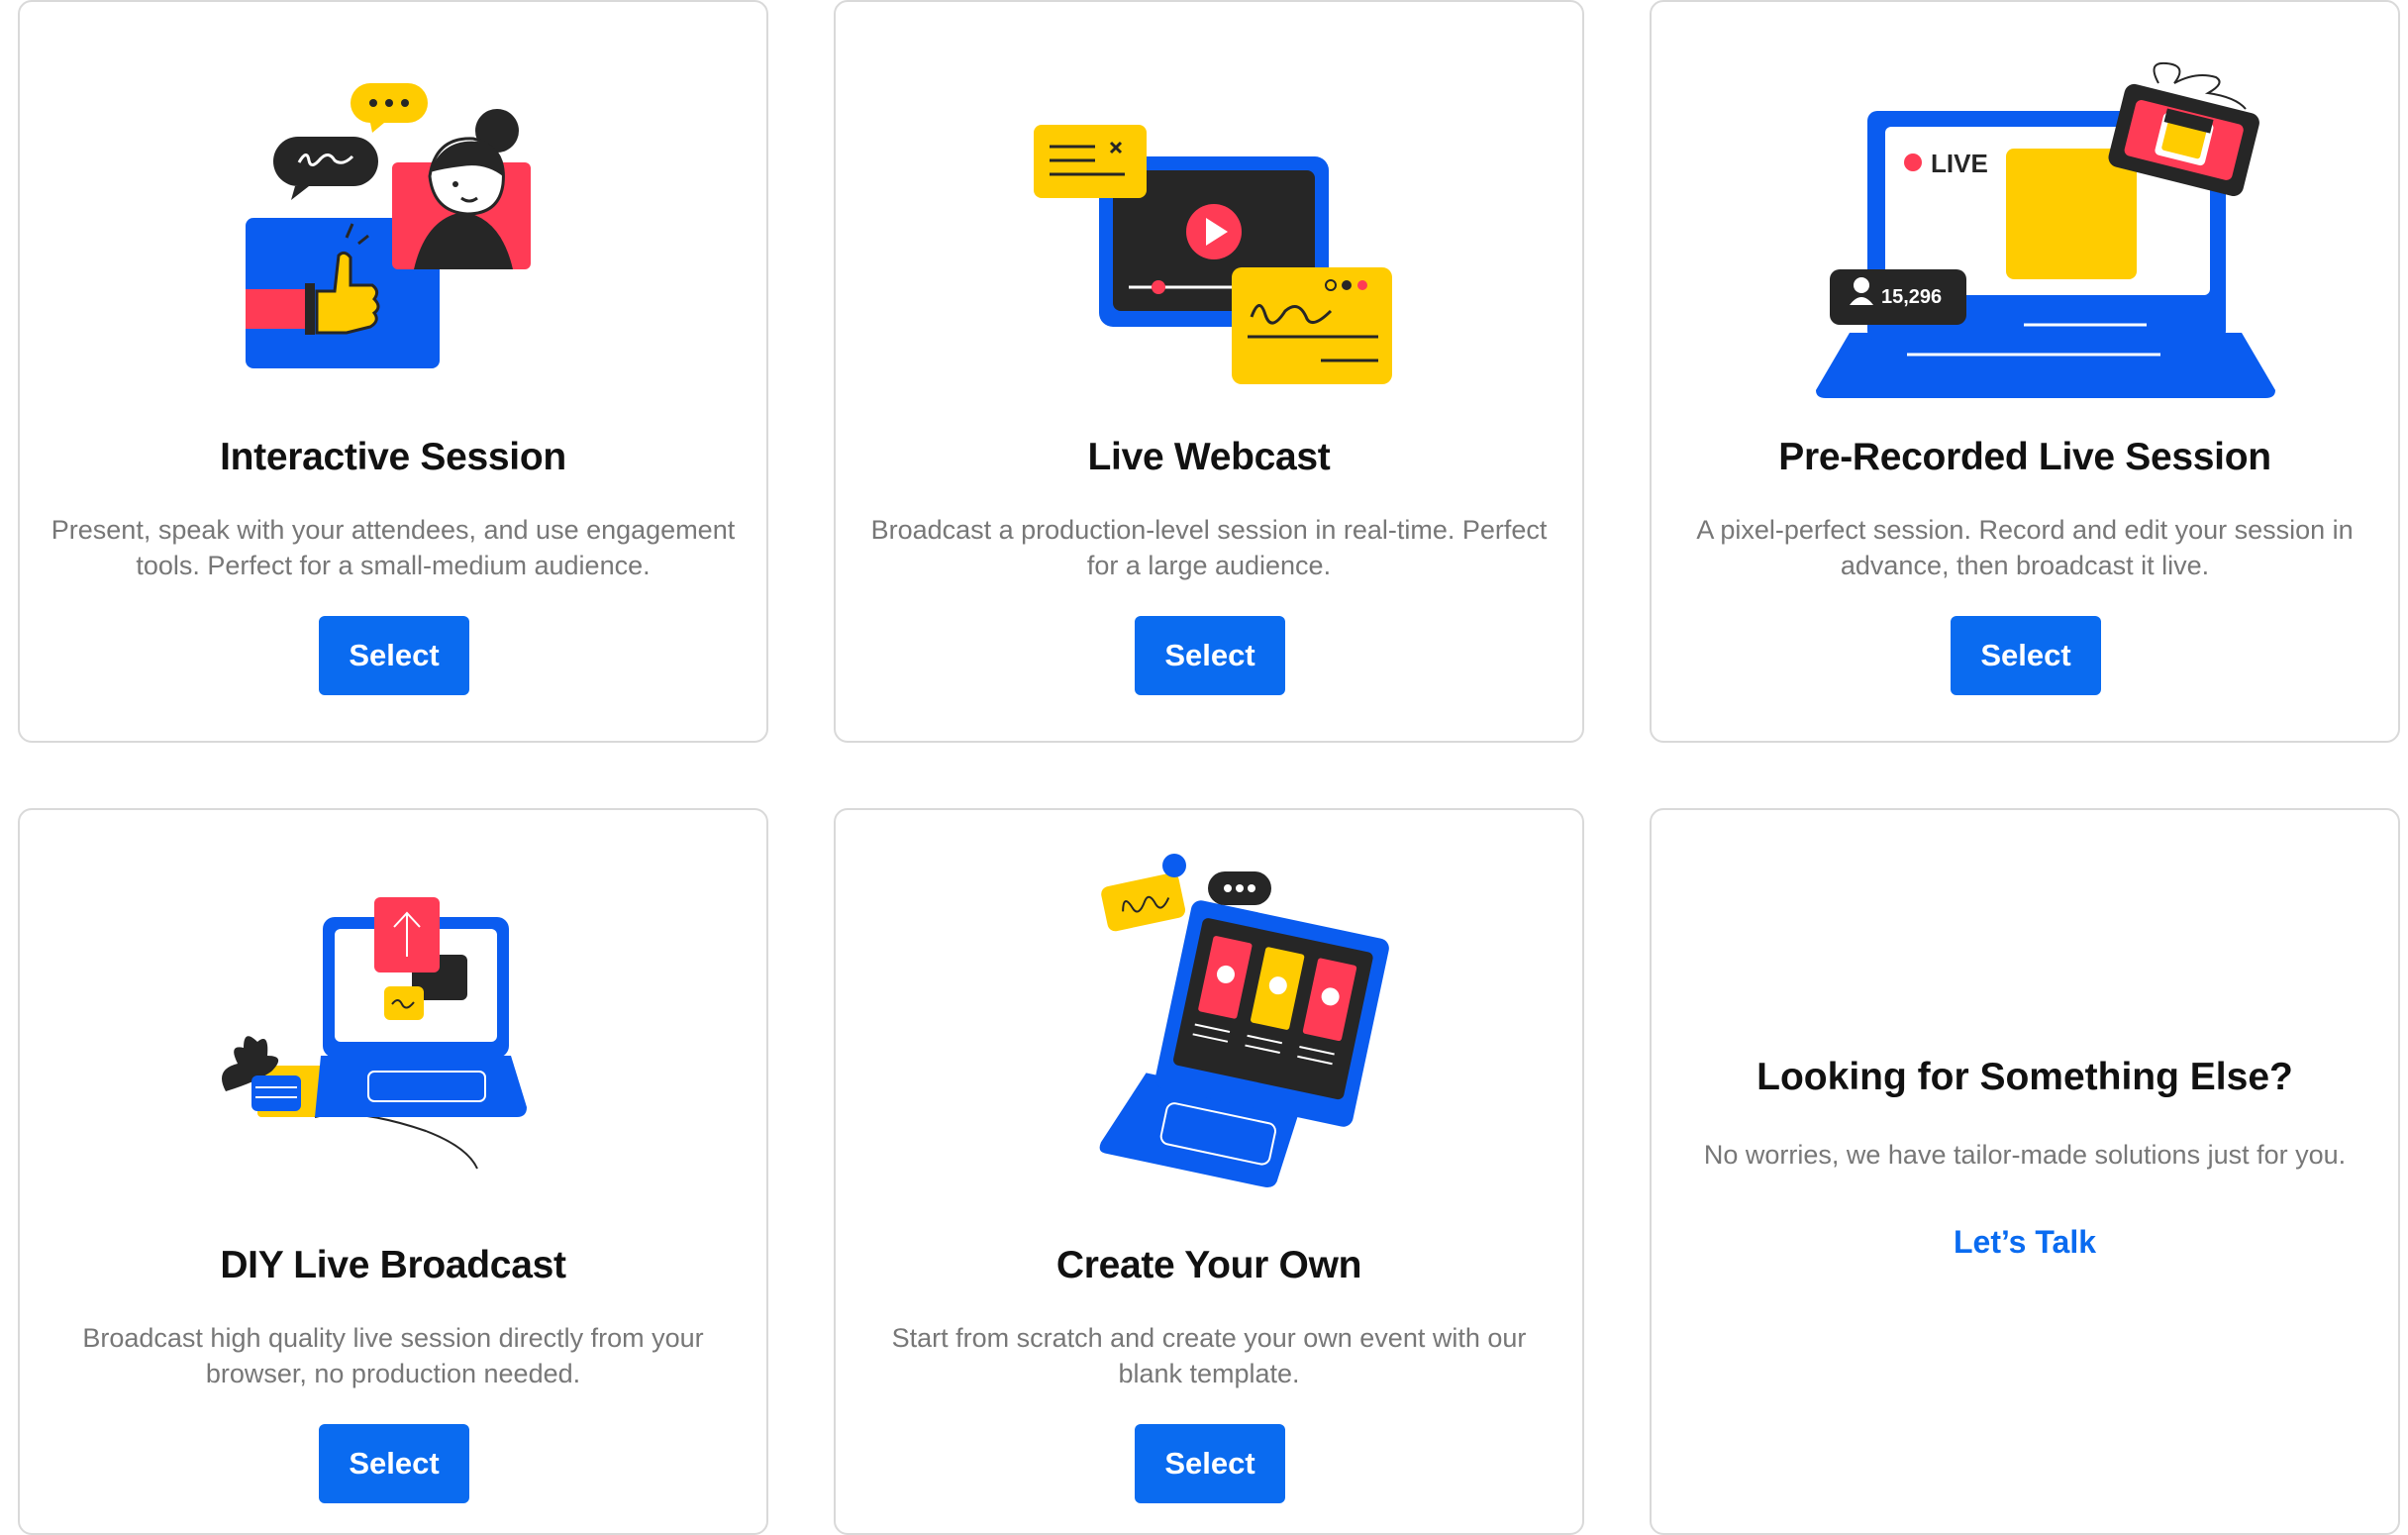 This screenshot has width=2408, height=1535. I want to click on lets-talk-link: Let’s Talk, so click(2025, 1242).